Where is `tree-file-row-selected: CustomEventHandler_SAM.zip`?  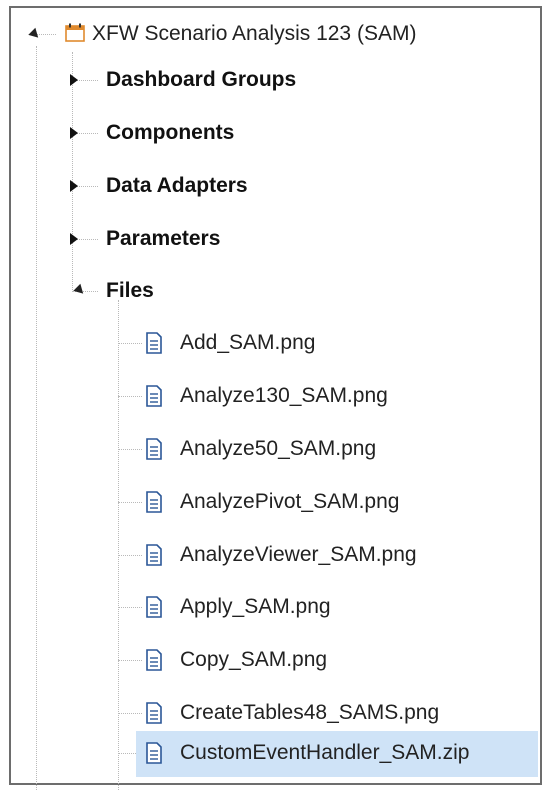
tree-file-row-selected: CustomEventHandler_SAM.zip is located at coordinates (328, 754).